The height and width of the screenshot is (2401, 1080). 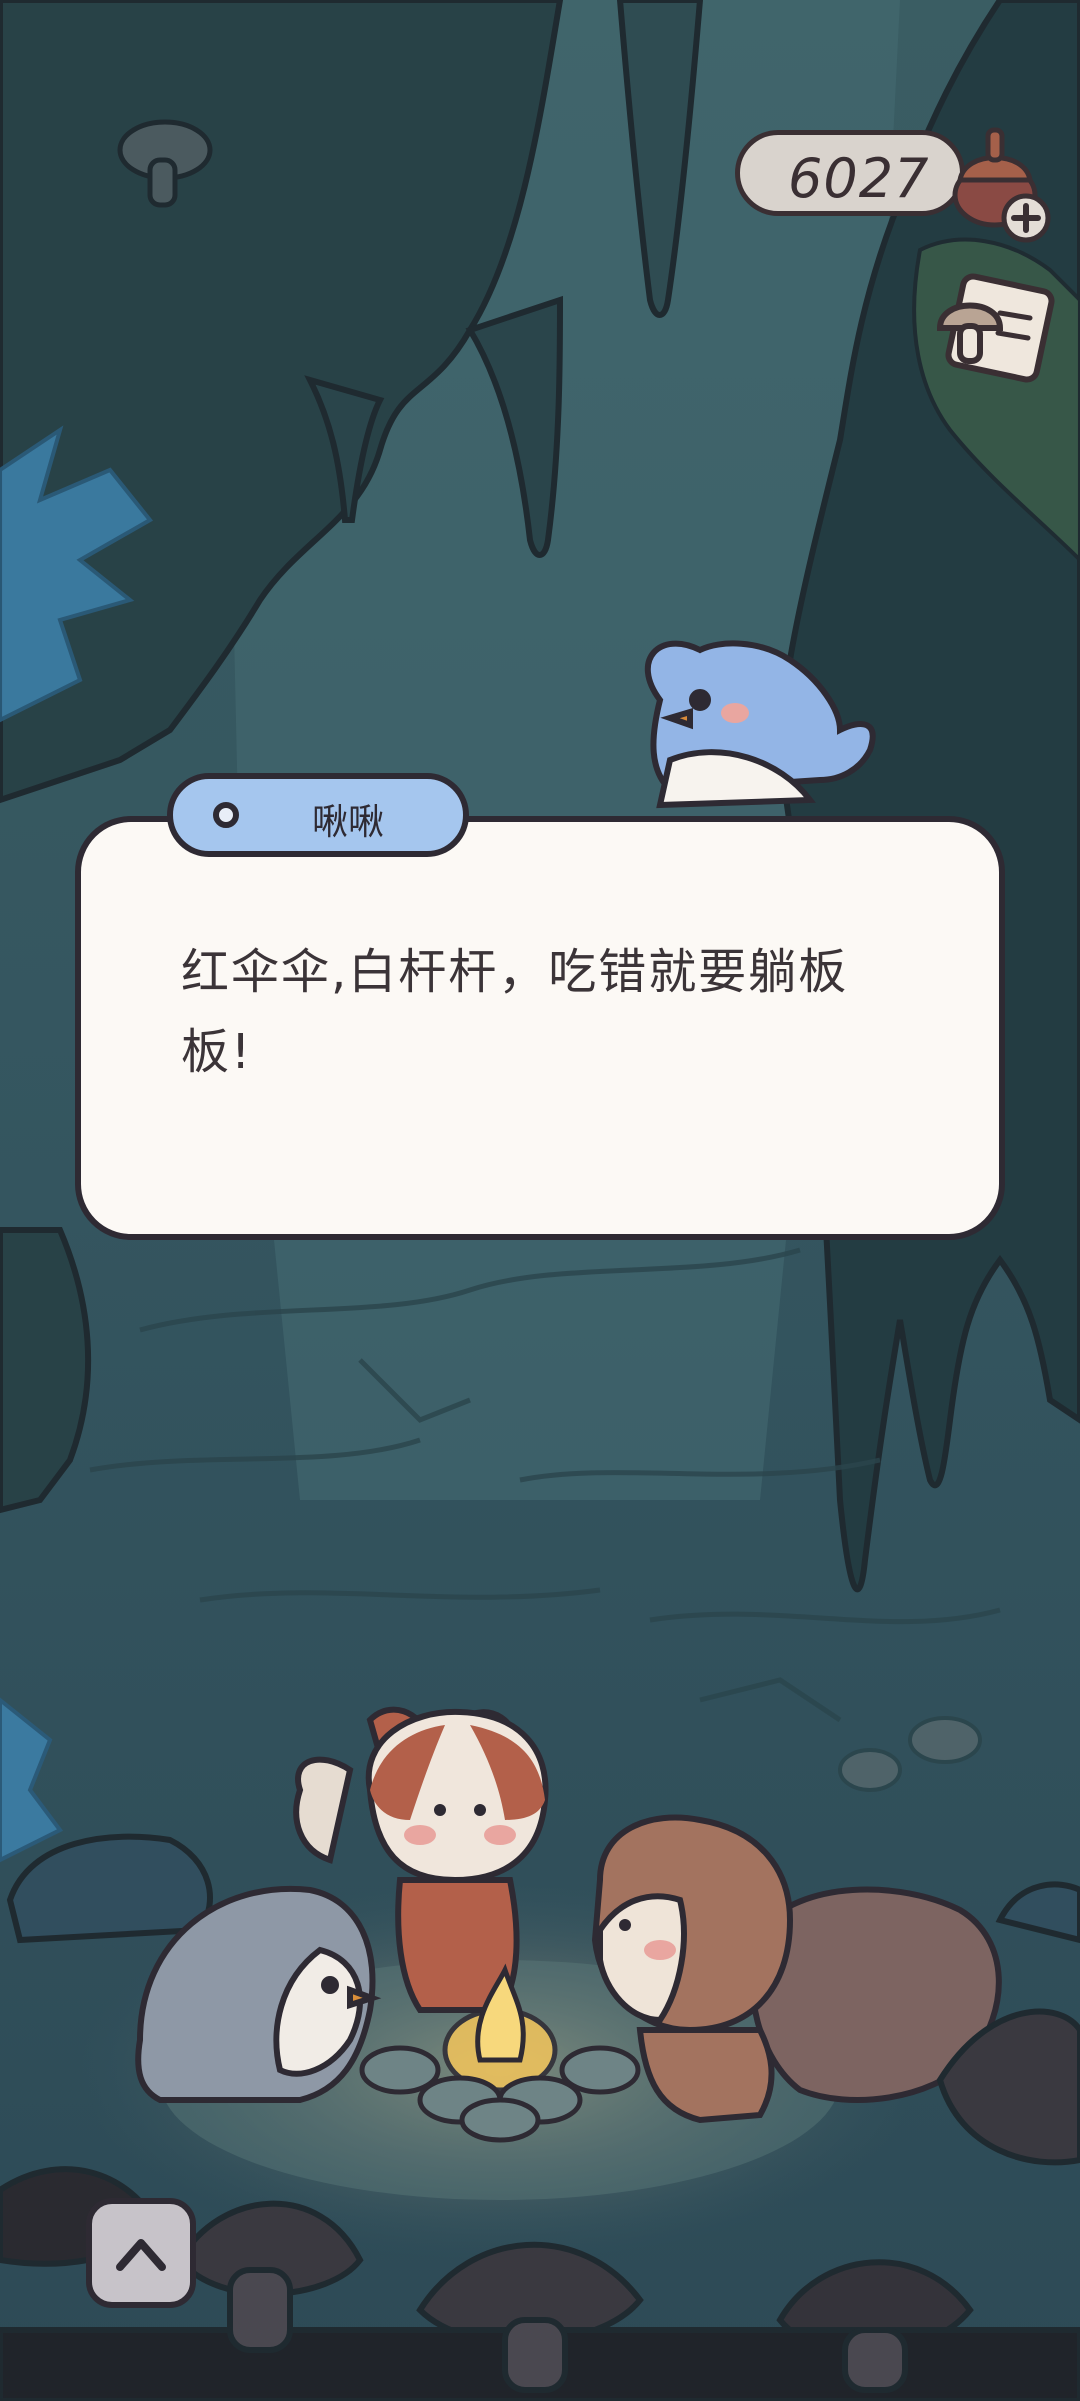 What do you see at coordinates (347, 822) in the screenshot?
I see `speaker-name: 啾啾` at bounding box center [347, 822].